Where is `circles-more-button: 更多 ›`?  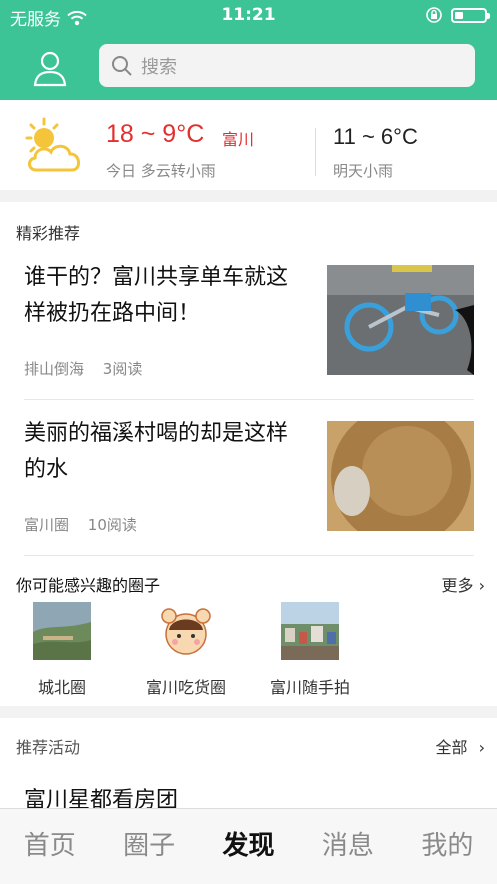
circles-more-button: 更多 › is located at coordinates (463, 584).